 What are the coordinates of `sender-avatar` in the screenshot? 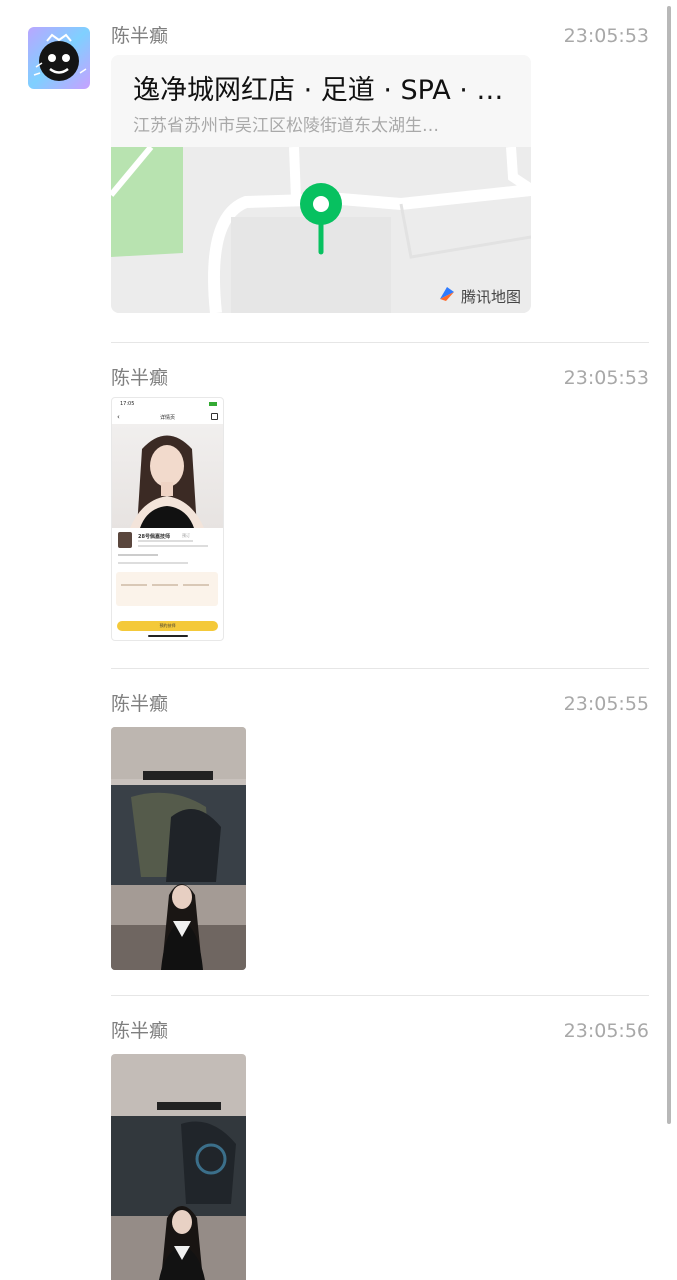 It's located at (59, 58).